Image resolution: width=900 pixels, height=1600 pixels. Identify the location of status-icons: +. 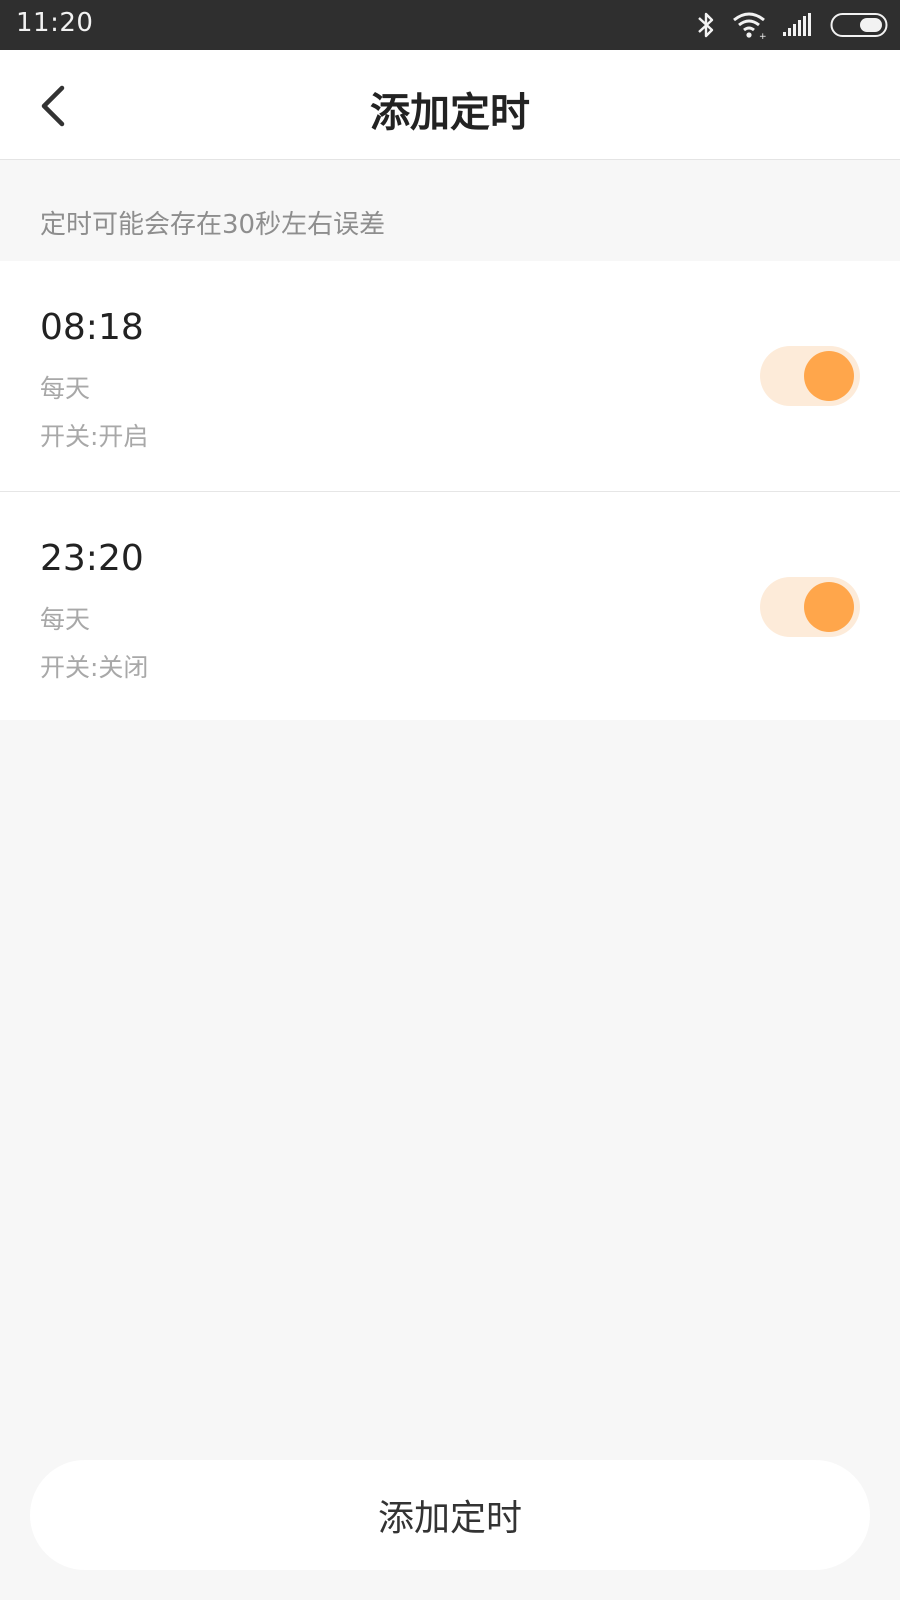
(793, 25).